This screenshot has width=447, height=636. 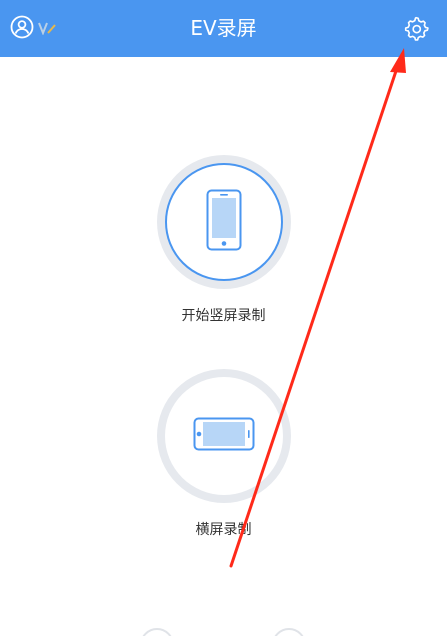 I want to click on top-bar: EV录屏, so click(x=223, y=28).